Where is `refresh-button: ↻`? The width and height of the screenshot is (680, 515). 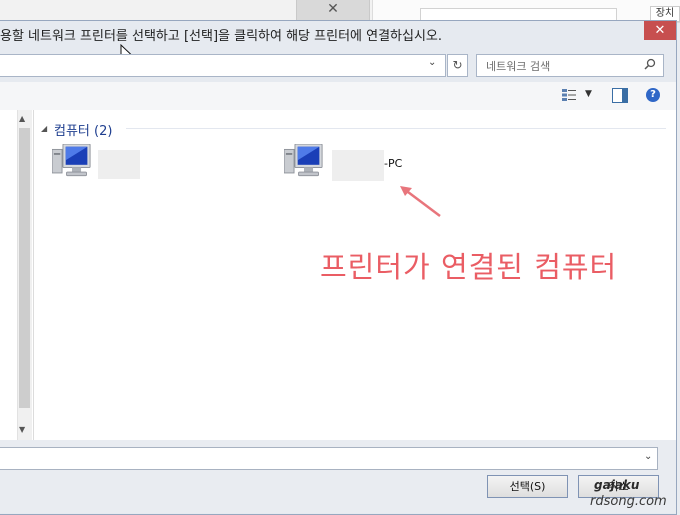 refresh-button: ↻ is located at coordinates (457, 65).